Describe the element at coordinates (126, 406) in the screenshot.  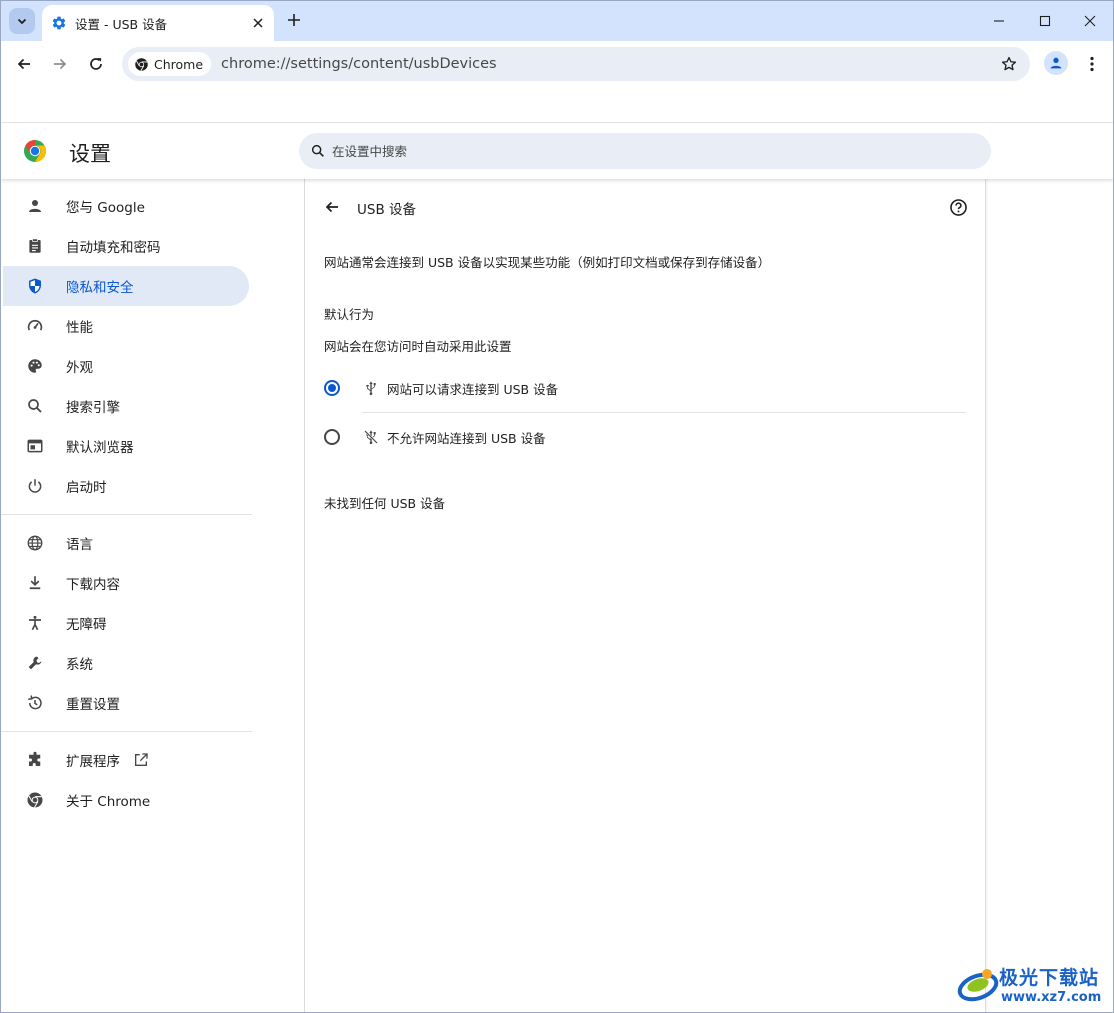
I see `sidebar-item-search-engine: 搜索引擎` at that location.